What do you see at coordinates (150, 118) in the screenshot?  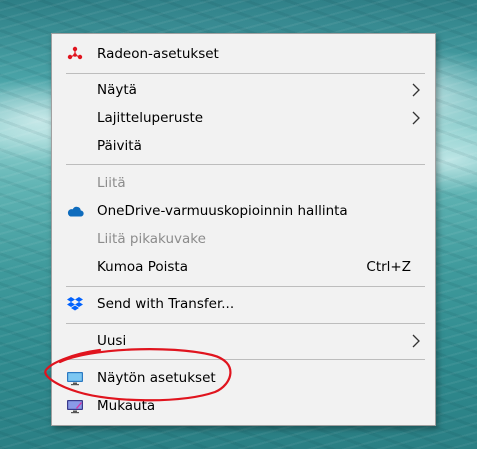 I see `menu-item-label: Lajitteluperuste` at bounding box center [150, 118].